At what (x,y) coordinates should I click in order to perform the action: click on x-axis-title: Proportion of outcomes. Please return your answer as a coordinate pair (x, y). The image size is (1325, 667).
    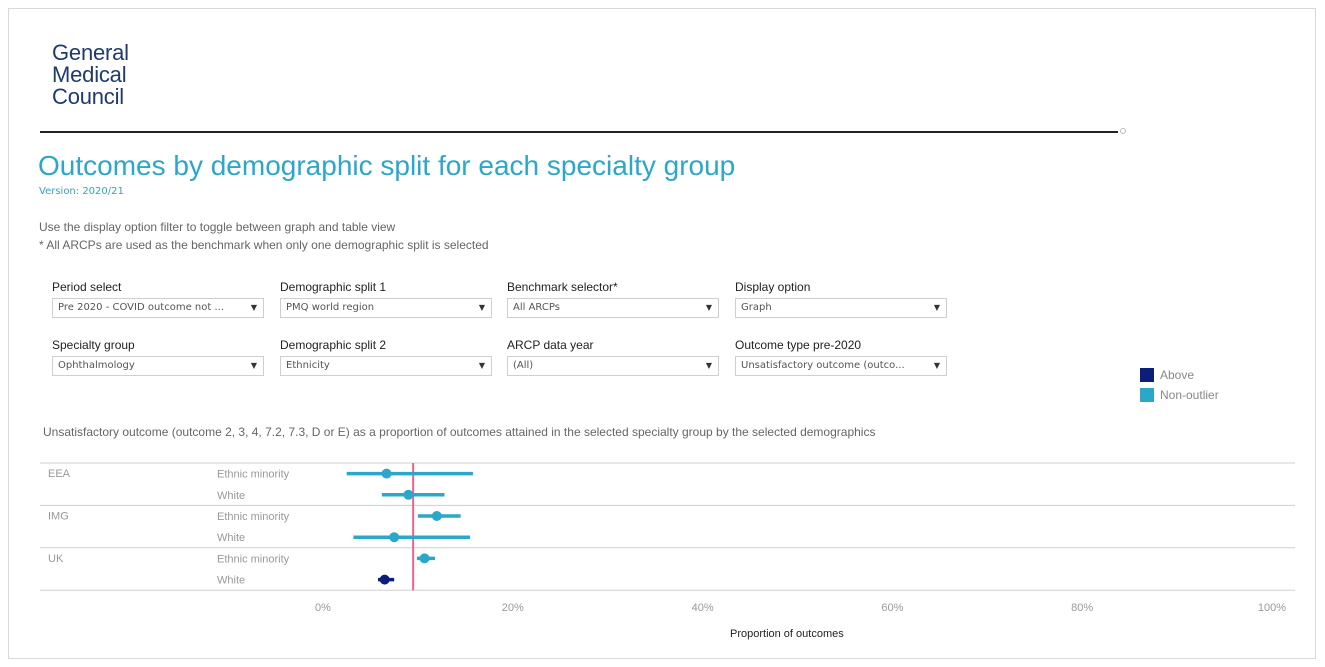
    Looking at the image, I should click on (787, 634).